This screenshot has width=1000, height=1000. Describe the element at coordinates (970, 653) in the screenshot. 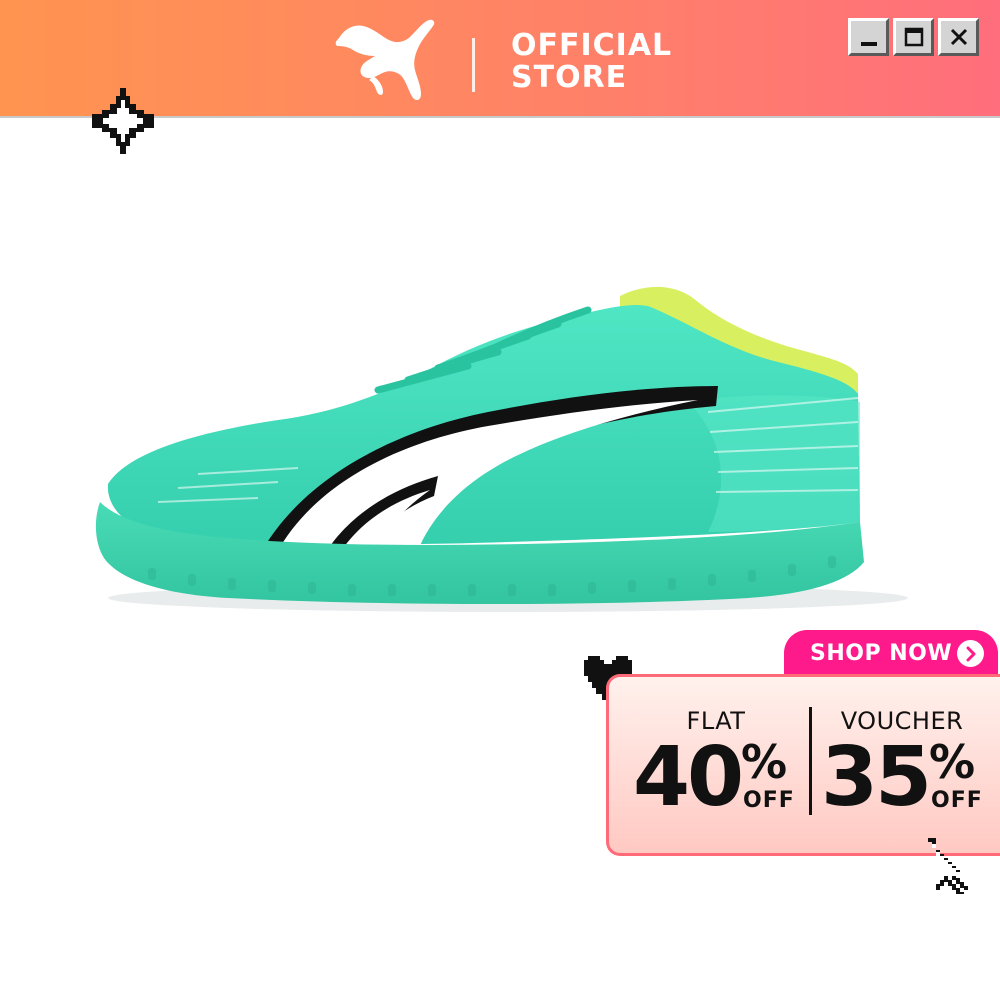

I see `chevron-right-circle-icon` at that location.